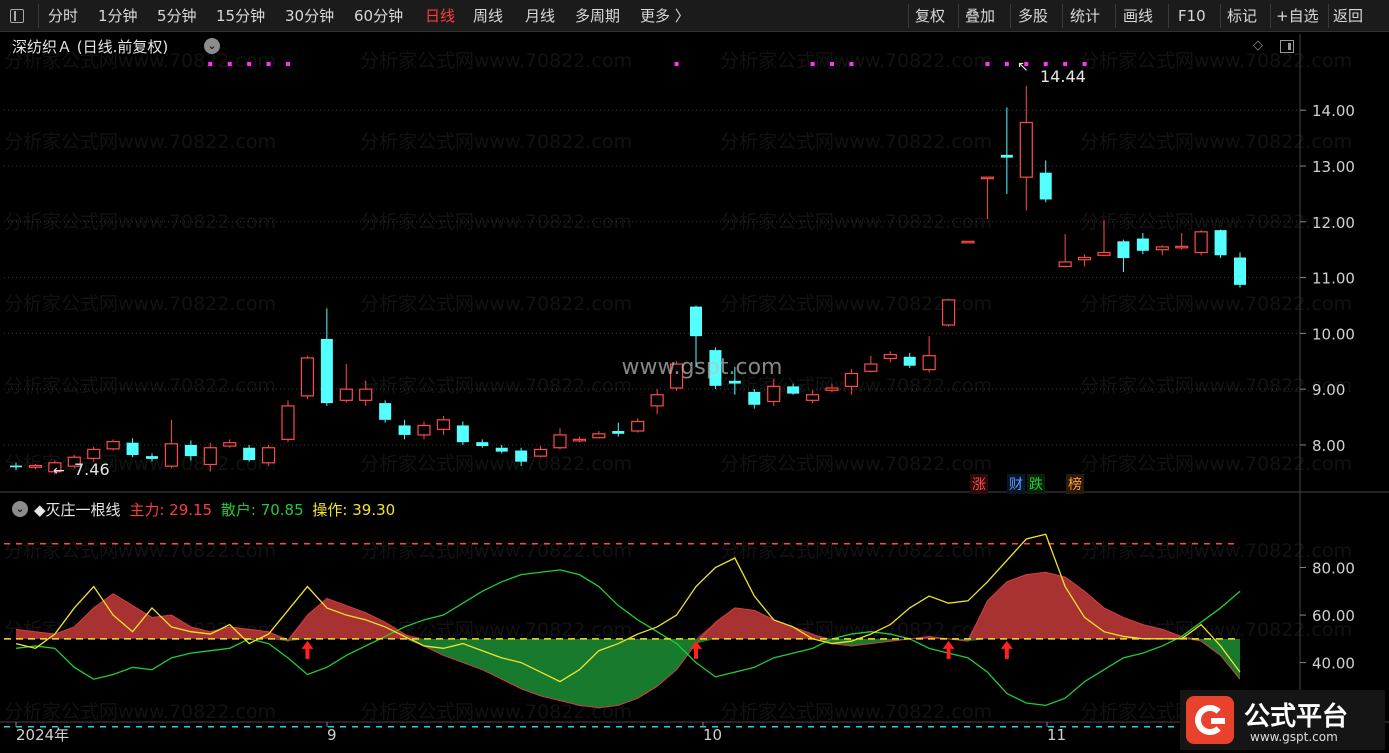  Describe the element at coordinates (1075, 484) in the screenshot. I see `bang-badge: 榜` at that location.